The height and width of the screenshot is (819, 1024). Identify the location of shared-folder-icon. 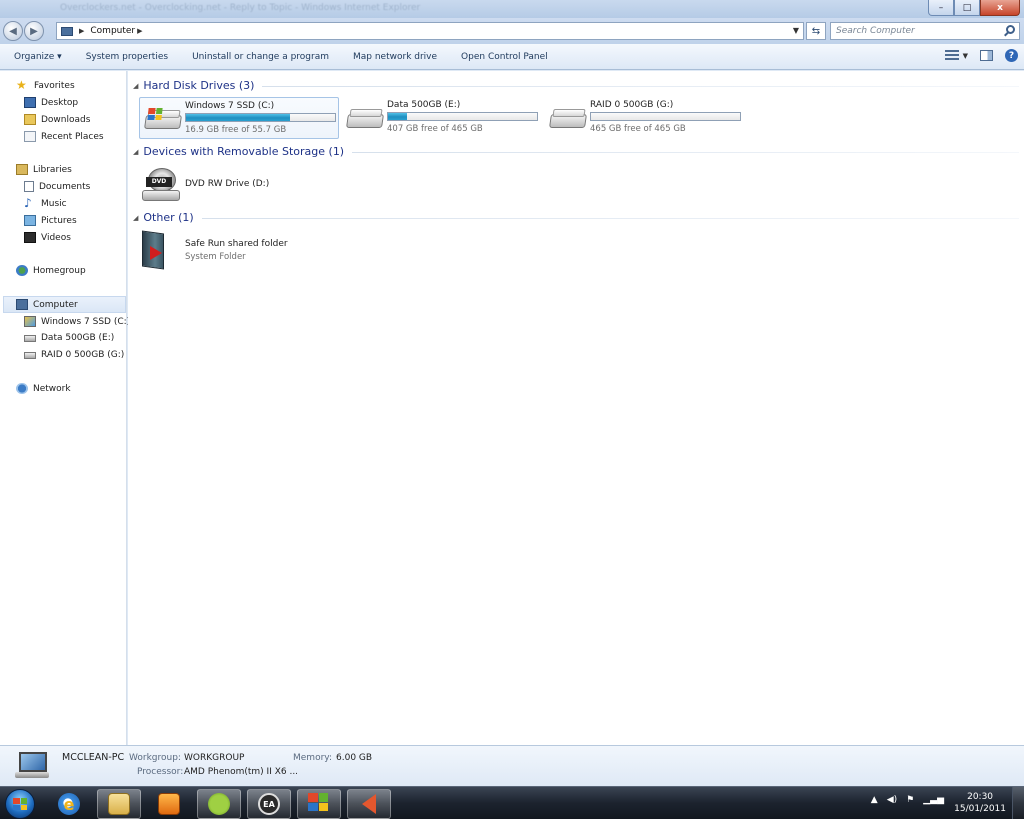
(159, 251).